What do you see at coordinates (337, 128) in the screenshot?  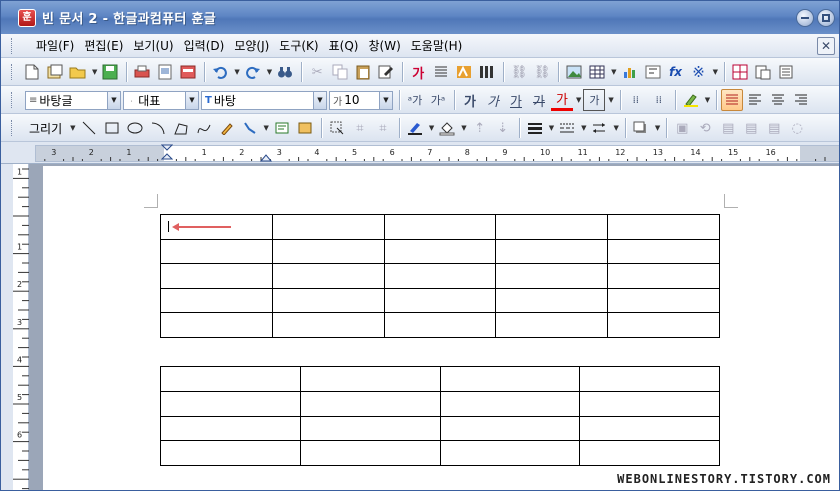 I see `select-object-icon` at bounding box center [337, 128].